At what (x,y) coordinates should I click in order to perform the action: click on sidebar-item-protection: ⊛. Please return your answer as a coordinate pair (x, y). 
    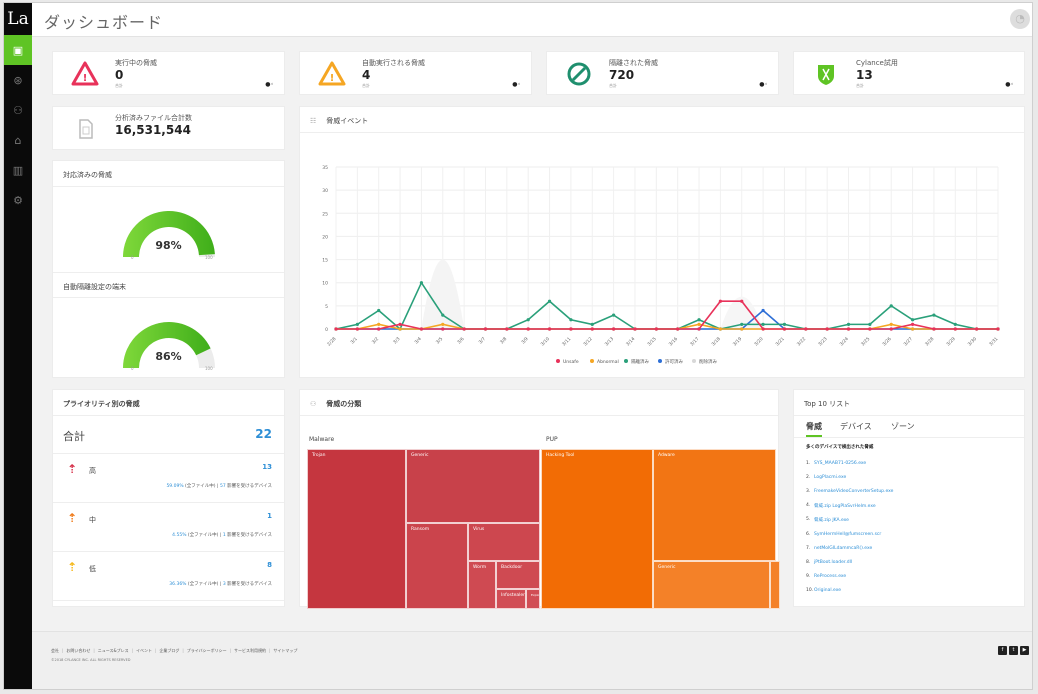
    Looking at the image, I should click on (18, 80).